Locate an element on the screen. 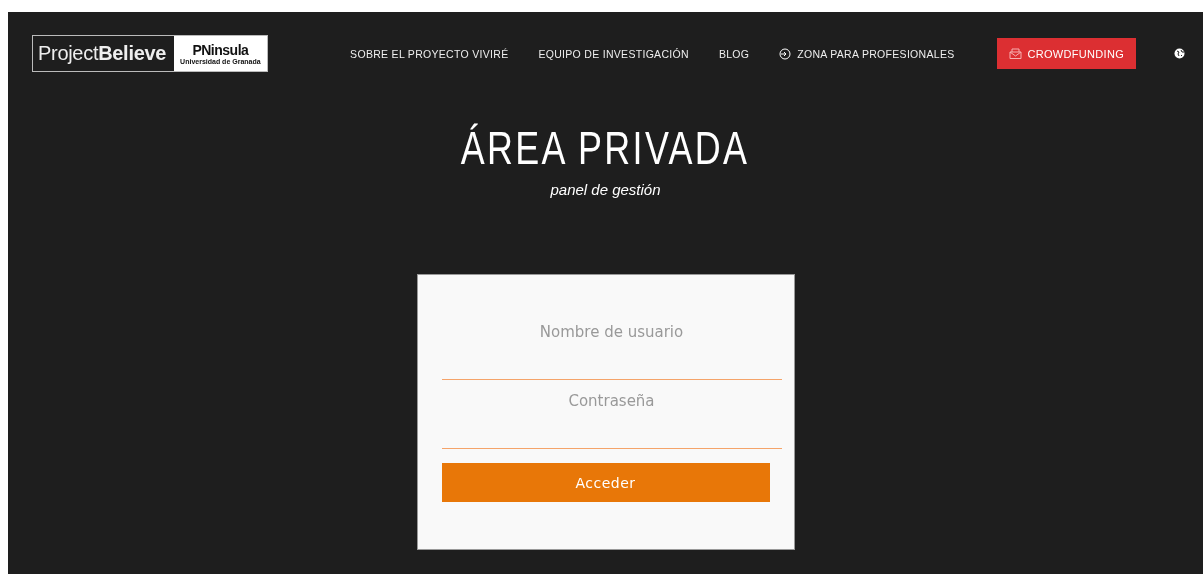 The image size is (1203, 574). input-field: Nombre de usuario is located at coordinates (611, 345).